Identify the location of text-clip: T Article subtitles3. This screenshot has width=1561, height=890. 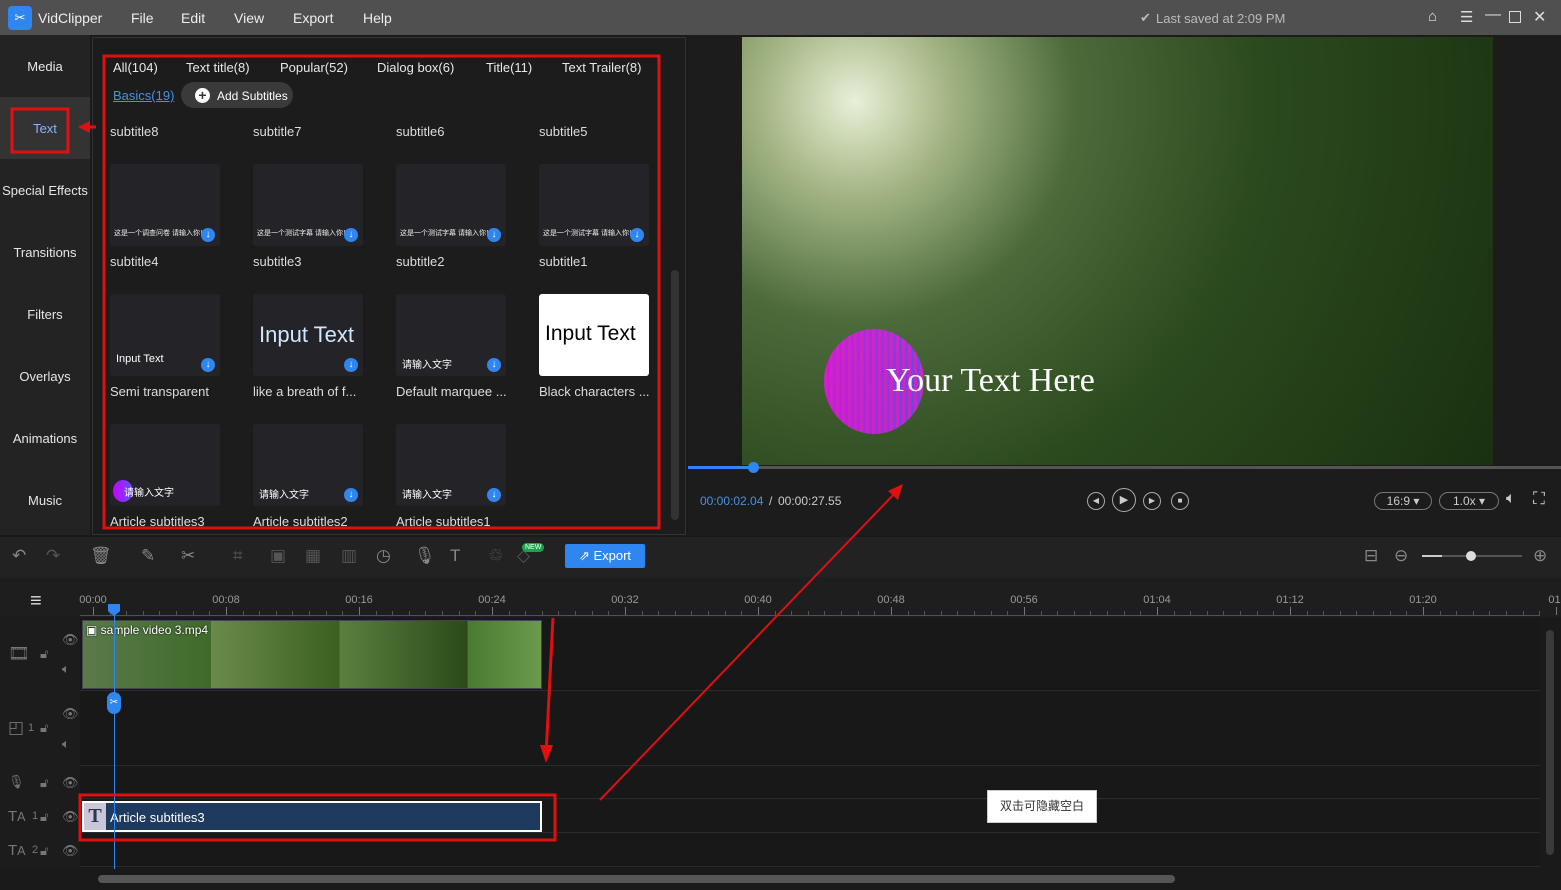
(312, 816).